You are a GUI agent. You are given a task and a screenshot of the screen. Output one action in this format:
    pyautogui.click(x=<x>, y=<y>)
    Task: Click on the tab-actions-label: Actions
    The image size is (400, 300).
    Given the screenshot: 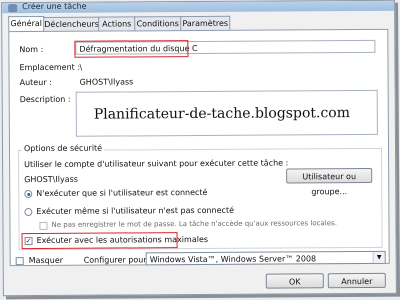 What is the action you would take?
    pyautogui.click(x=117, y=24)
    